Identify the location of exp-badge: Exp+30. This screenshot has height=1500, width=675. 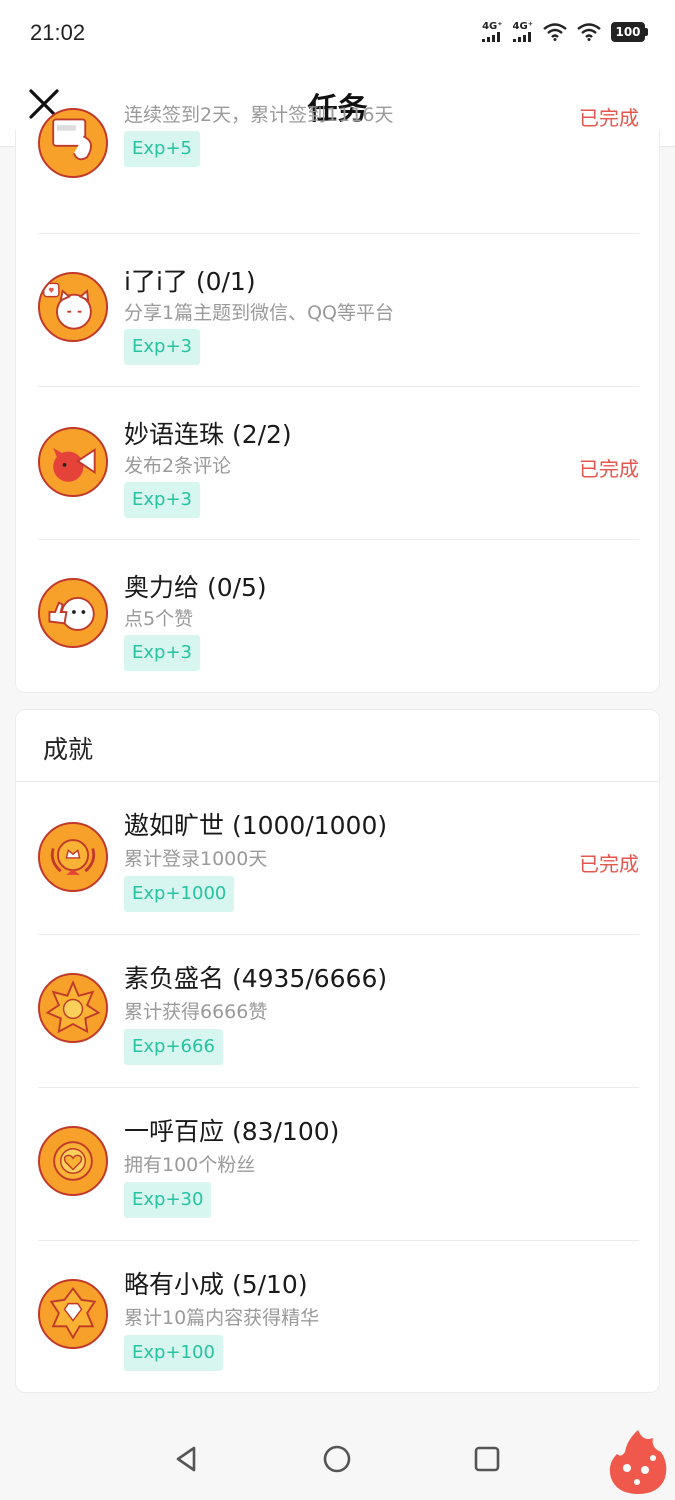
(168, 1200).